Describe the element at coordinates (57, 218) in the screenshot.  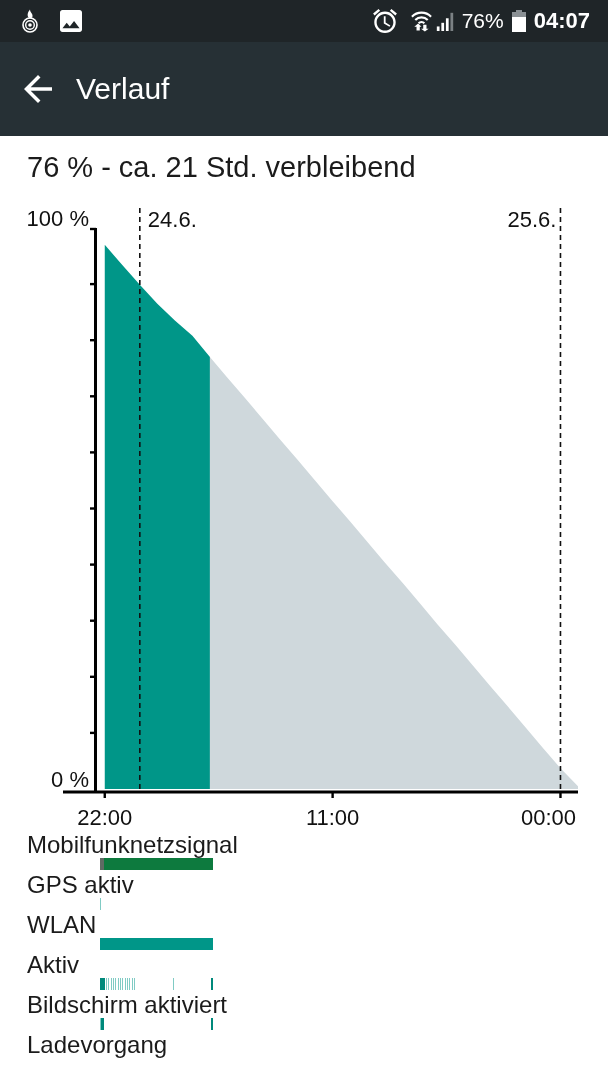
I see `y-tick-label: 100 %` at that location.